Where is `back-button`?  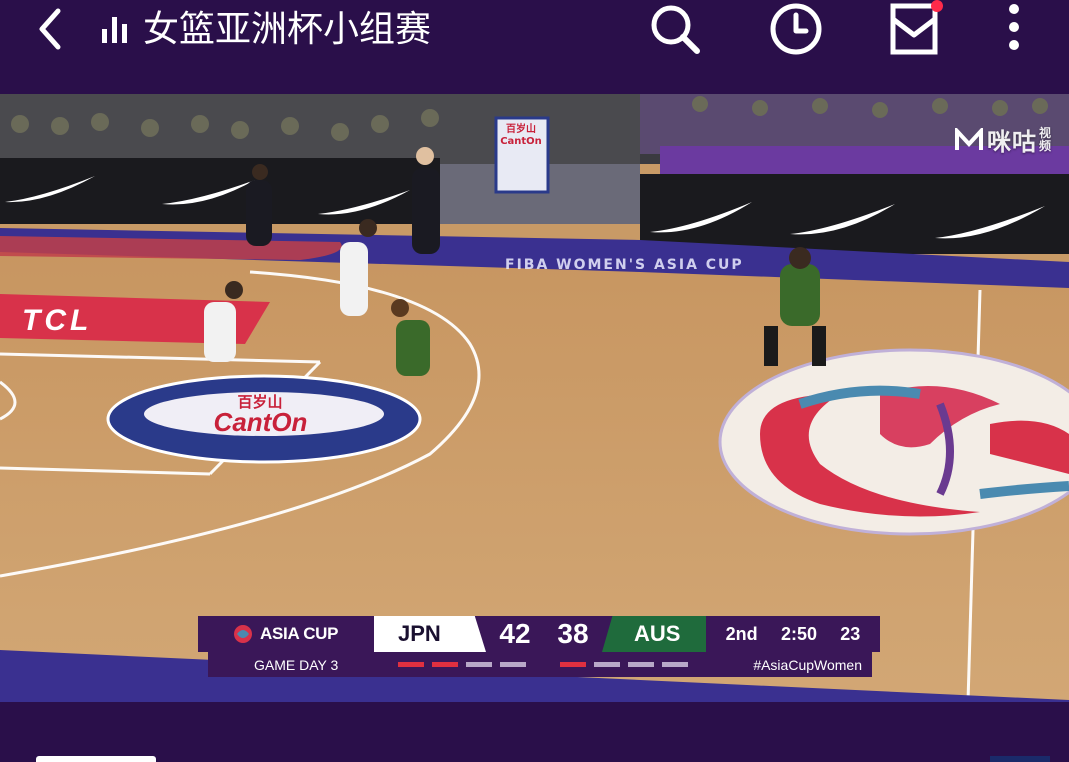 back-button is located at coordinates (49, 29).